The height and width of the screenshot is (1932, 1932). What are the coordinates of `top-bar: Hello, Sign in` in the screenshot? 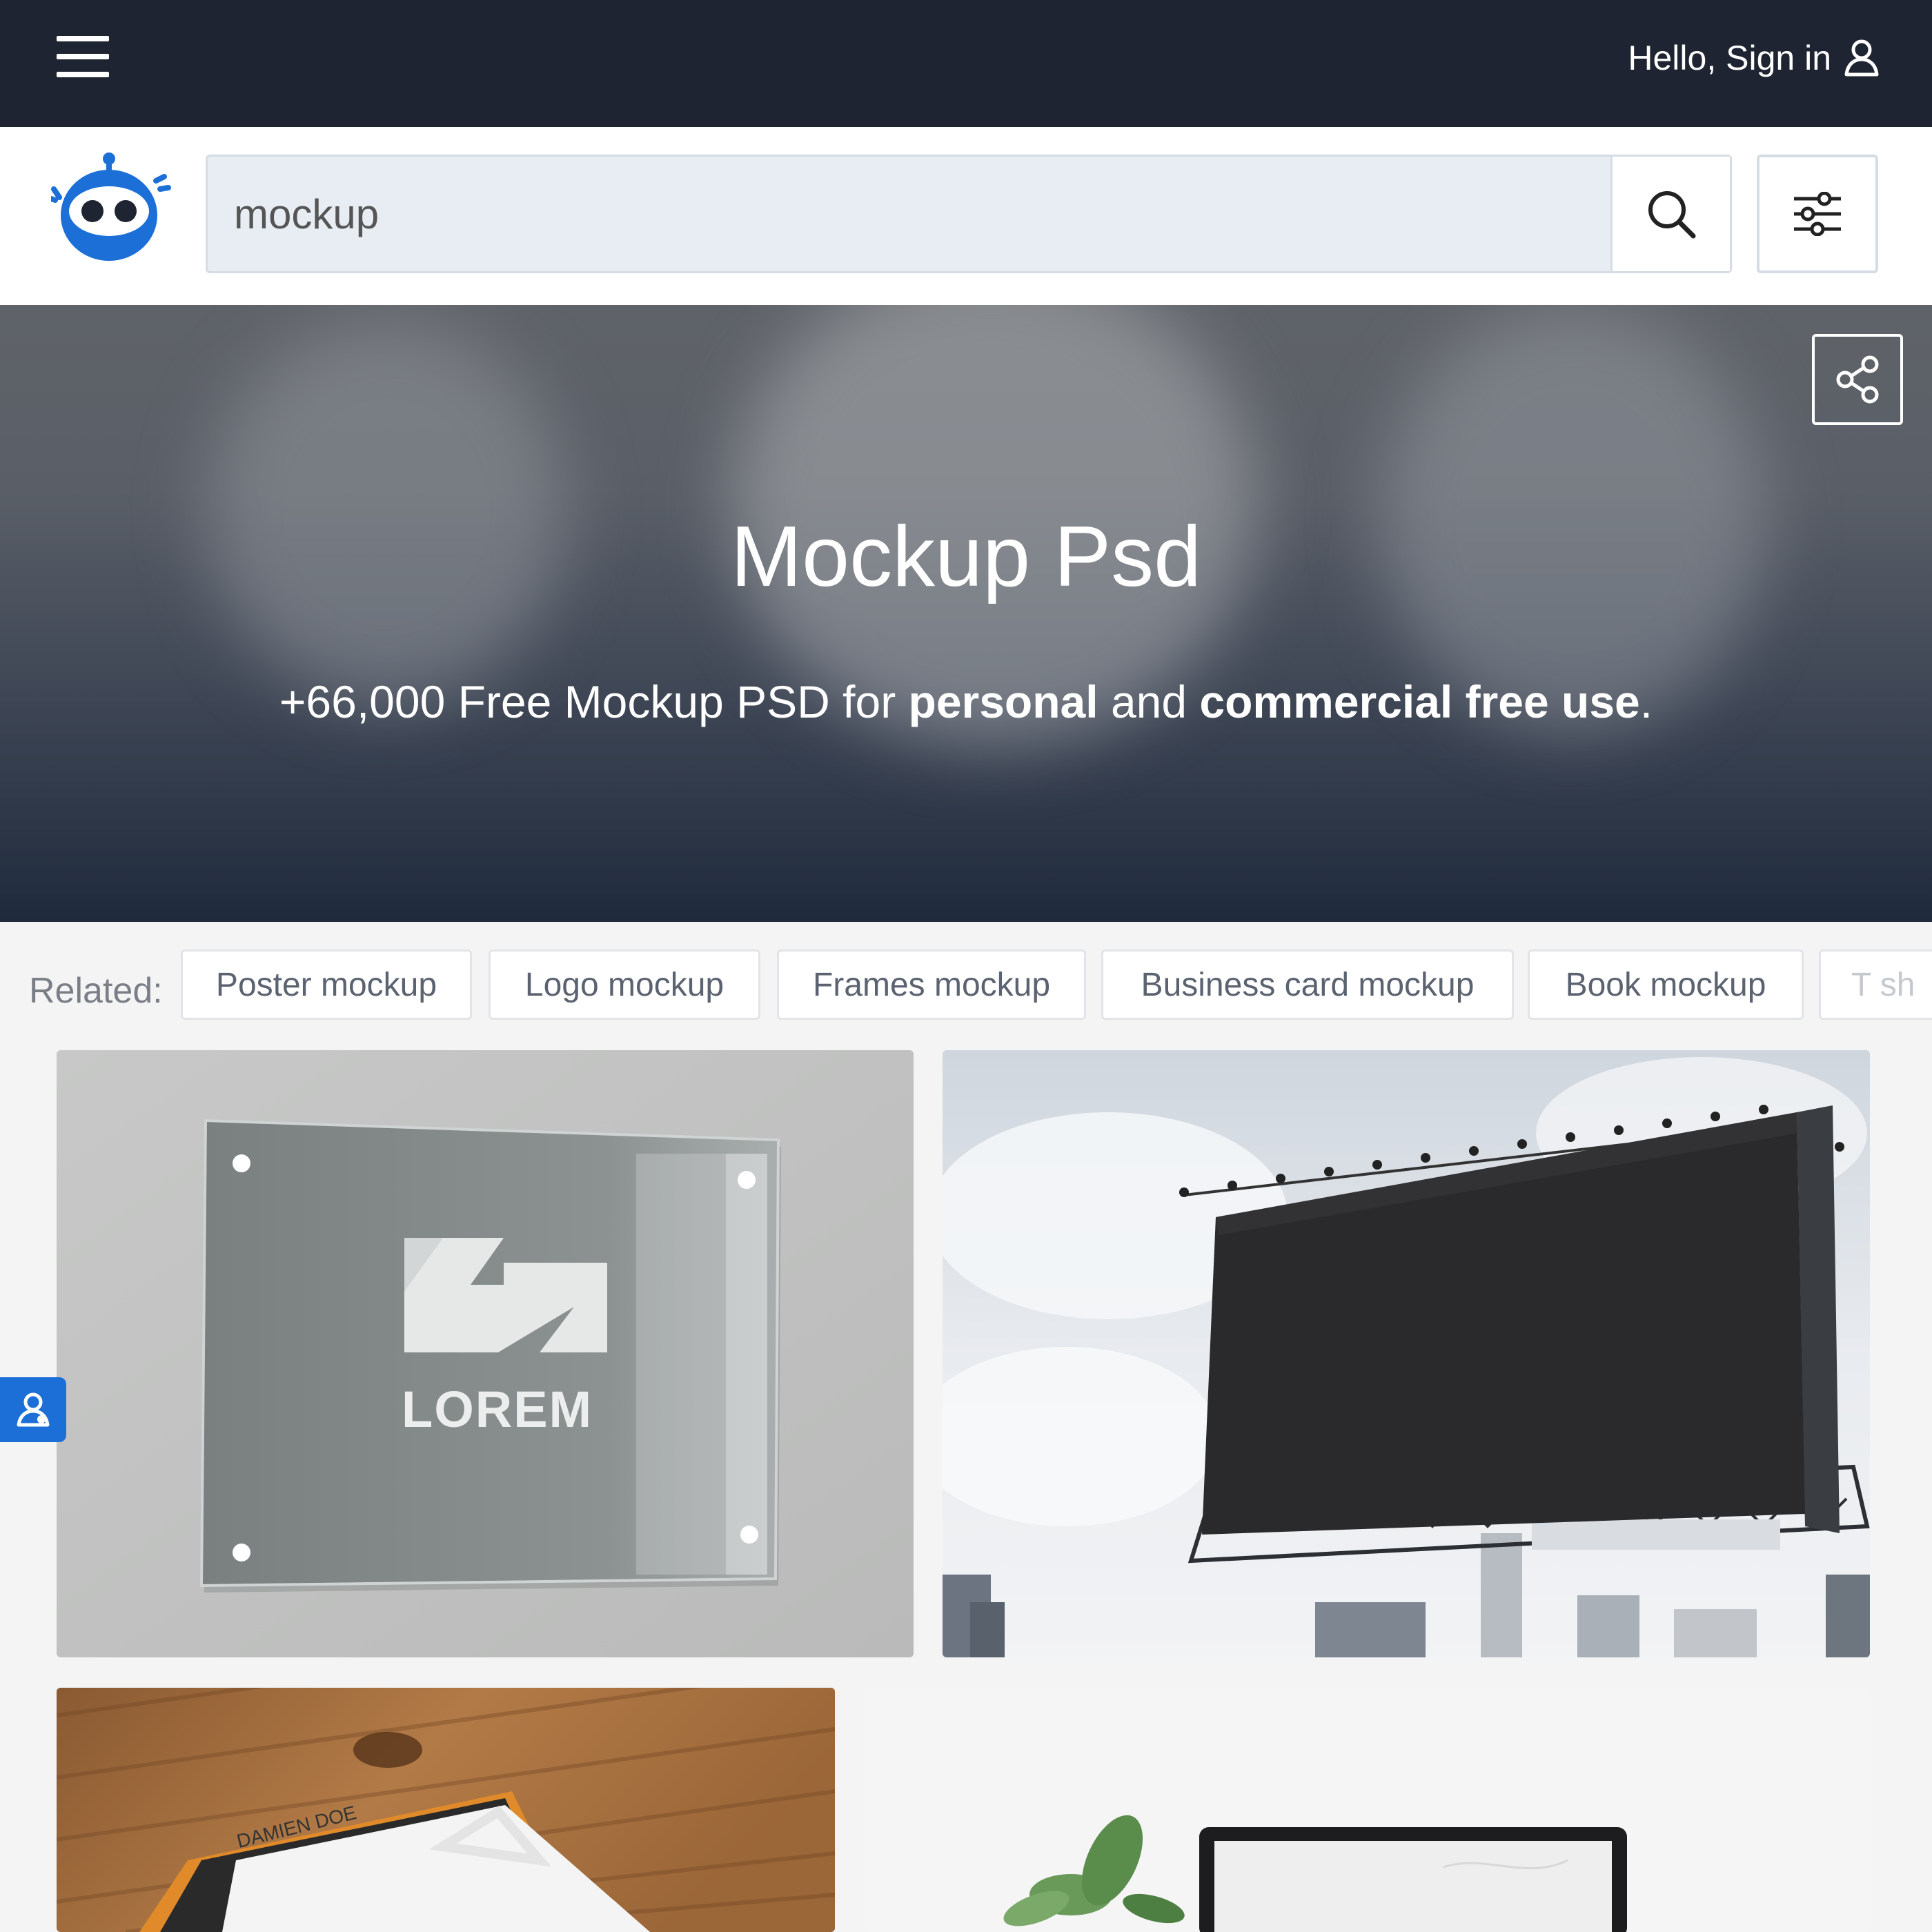 It's located at (966, 63).